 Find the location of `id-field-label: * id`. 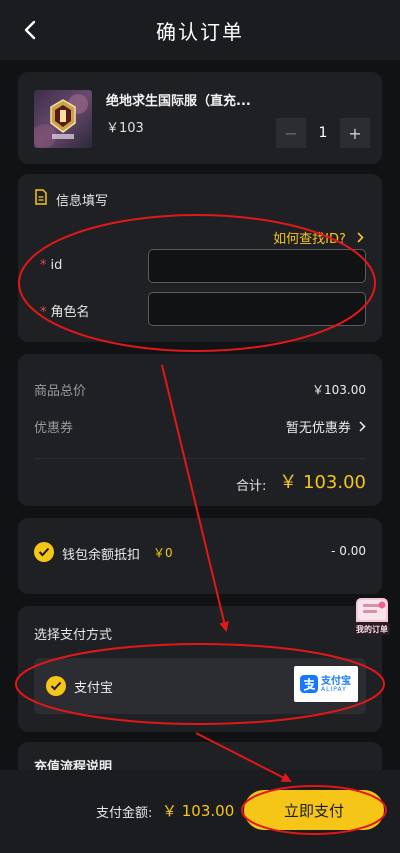

id-field-label: * id is located at coordinates (51, 265).